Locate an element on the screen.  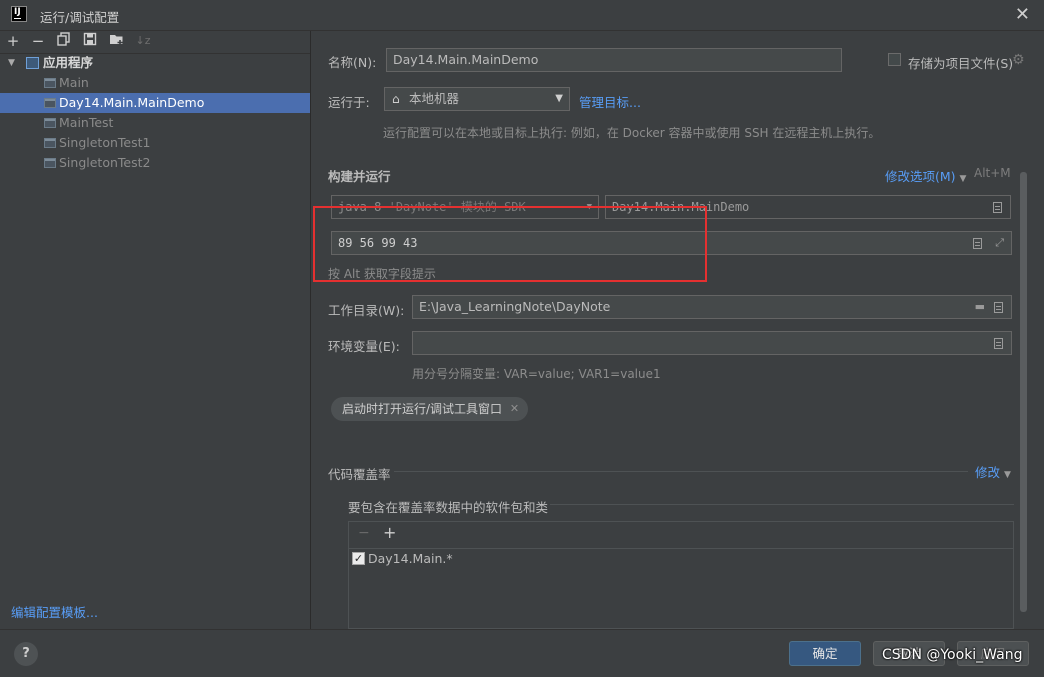
tree-toolbar: + − ↓z is located at coordinates (155, 42).